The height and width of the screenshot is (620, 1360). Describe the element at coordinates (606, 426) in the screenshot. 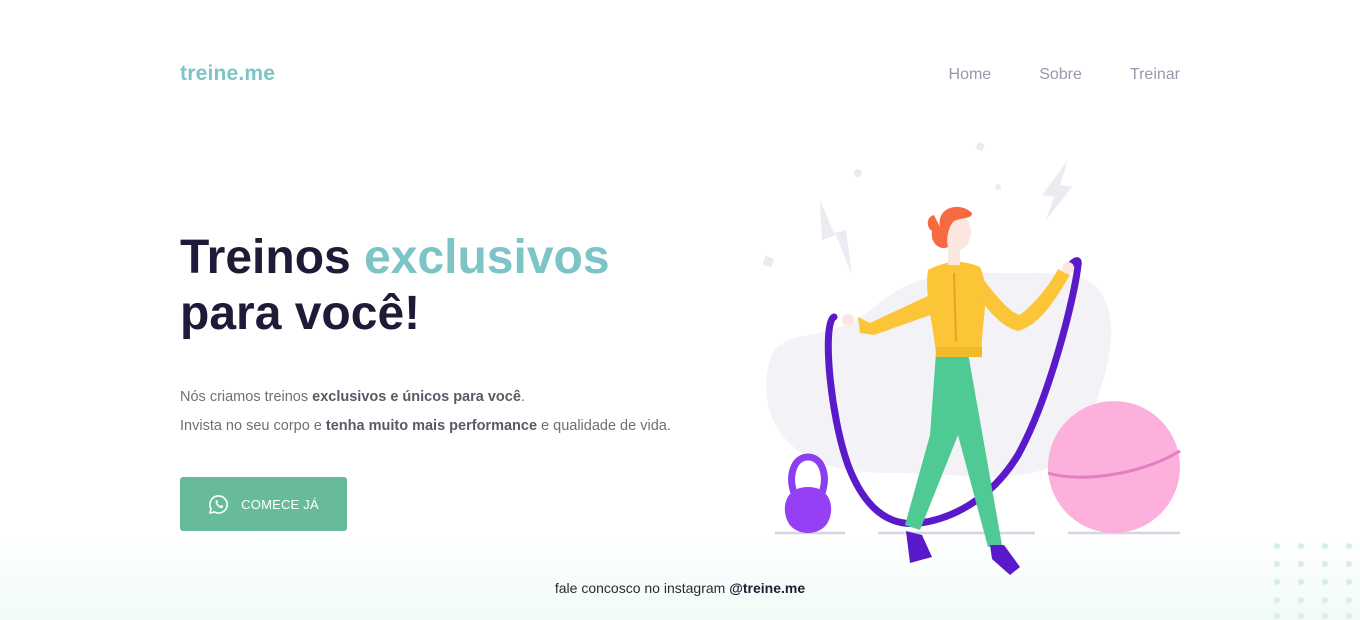

I see `description-text: e qualidade de vida.` at that location.